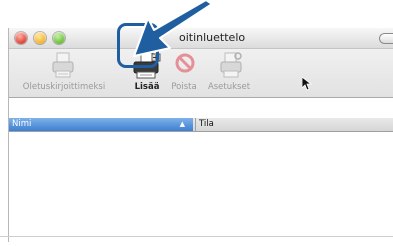 This screenshot has width=393, height=246. I want to click on printer-settings-icon, so click(231, 68).